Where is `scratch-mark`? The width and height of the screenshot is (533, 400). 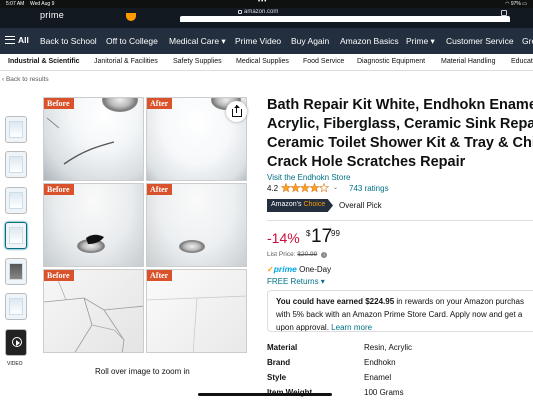 scratch-mark is located at coordinates (80, 141).